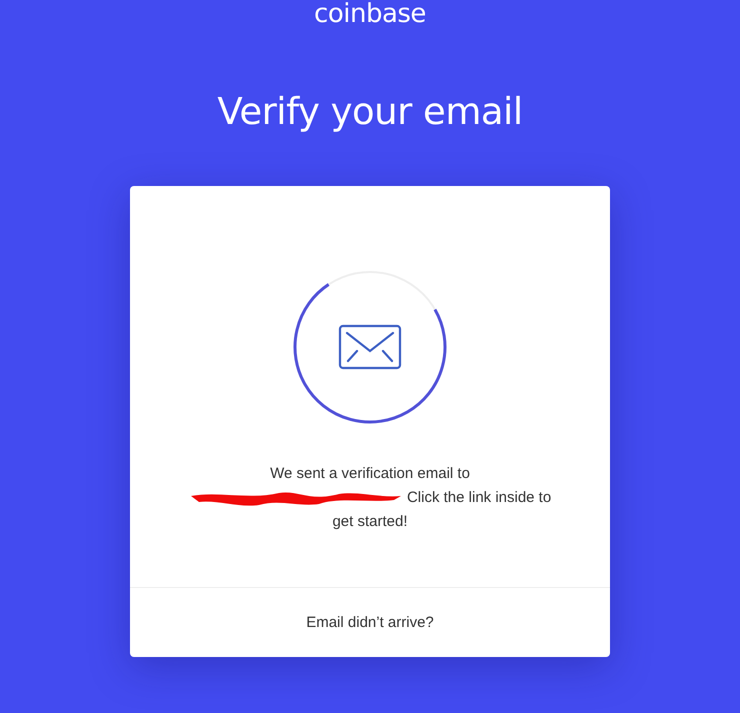  What do you see at coordinates (370, 14) in the screenshot?
I see `logo: coinbase` at bounding box center [370, 14].